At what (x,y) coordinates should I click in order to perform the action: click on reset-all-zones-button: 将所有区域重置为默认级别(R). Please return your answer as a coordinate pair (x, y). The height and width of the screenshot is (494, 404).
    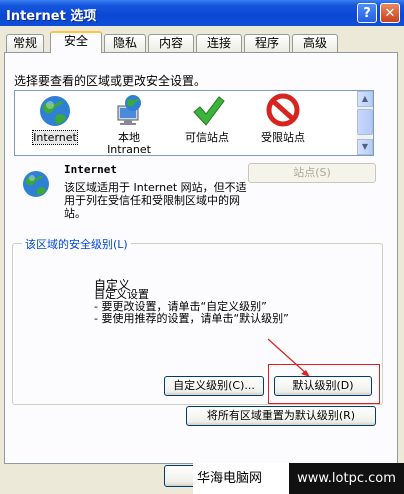
    Looking at the image, I should click on (281, 416).